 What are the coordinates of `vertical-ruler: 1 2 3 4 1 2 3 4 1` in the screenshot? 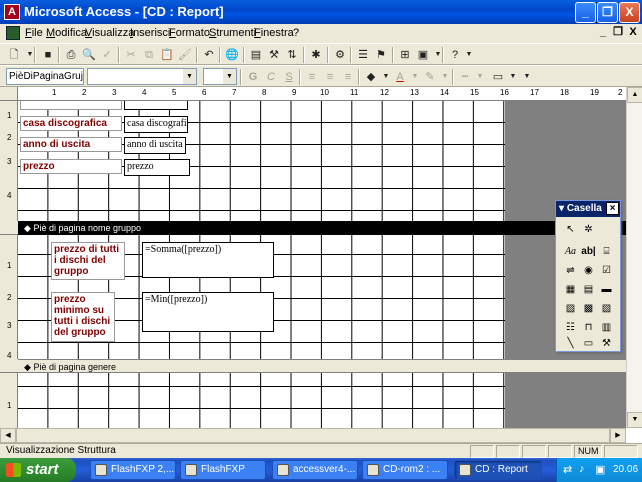 It's located at (9, 264).